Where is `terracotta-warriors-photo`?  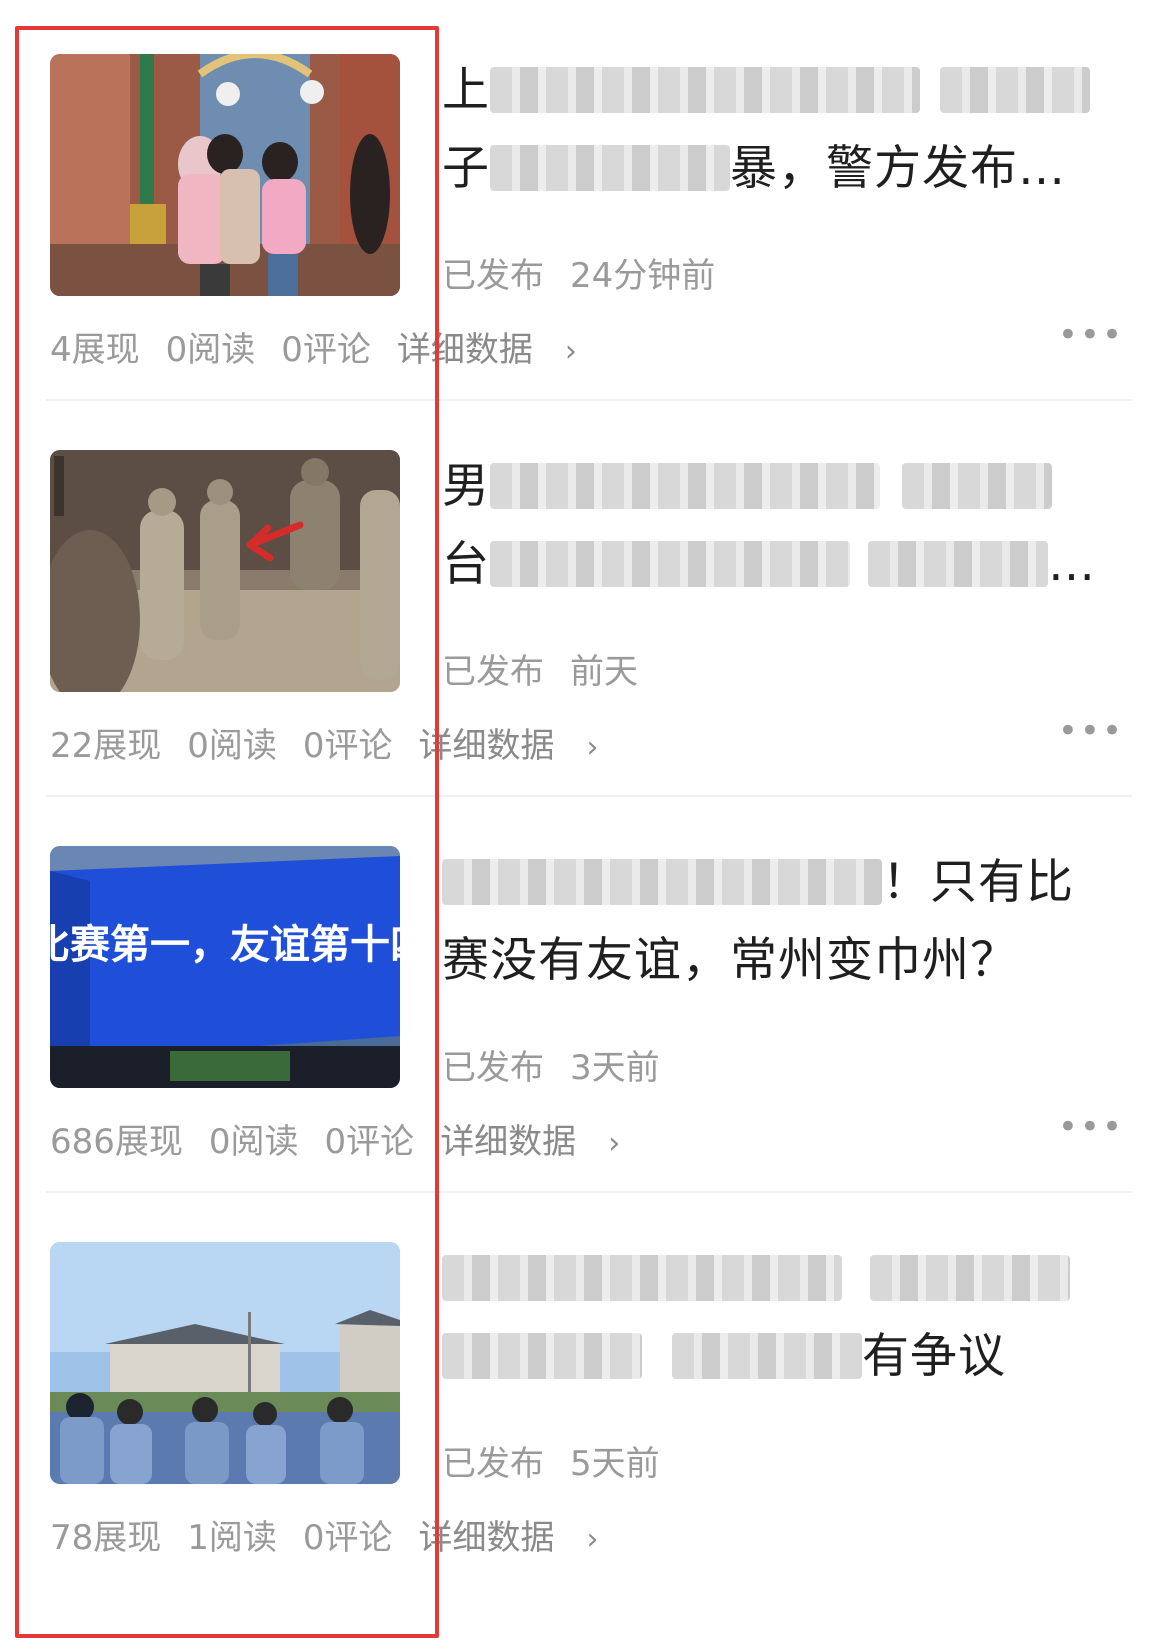 terracotta-warriors-photo is located at coordinates (225, 571).